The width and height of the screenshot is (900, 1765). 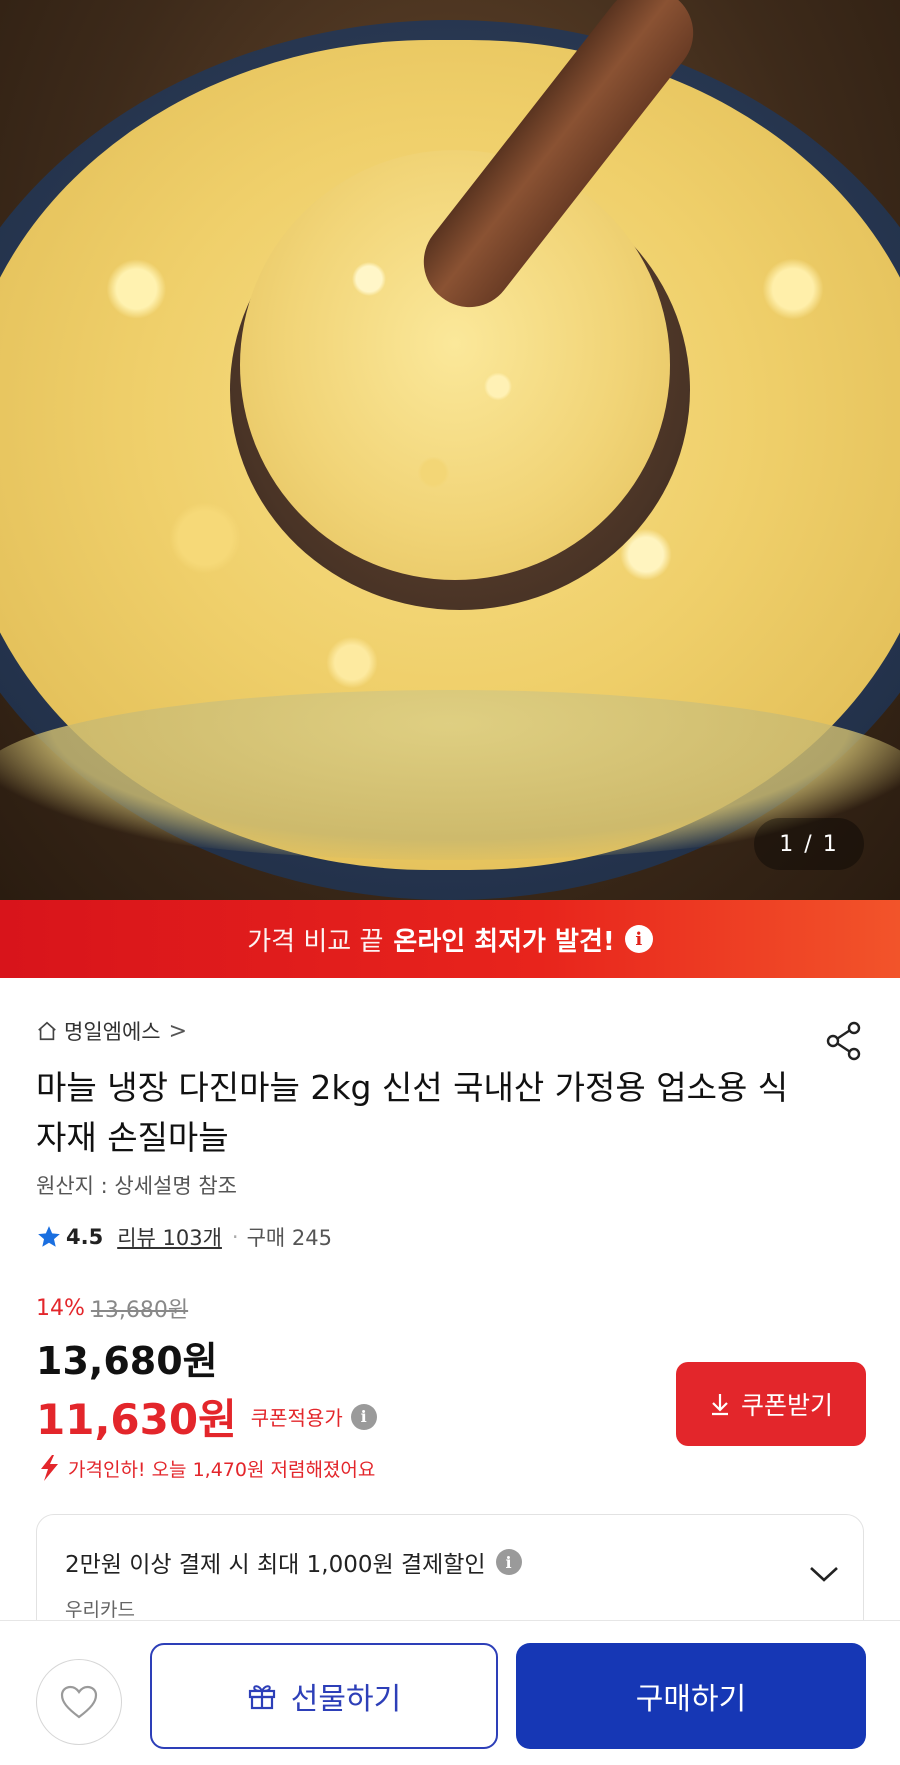 What do you see at coordinates (824, 1574) in the screenshot?
I see `chevron-down-icon` at bounding box center [824, 1574].